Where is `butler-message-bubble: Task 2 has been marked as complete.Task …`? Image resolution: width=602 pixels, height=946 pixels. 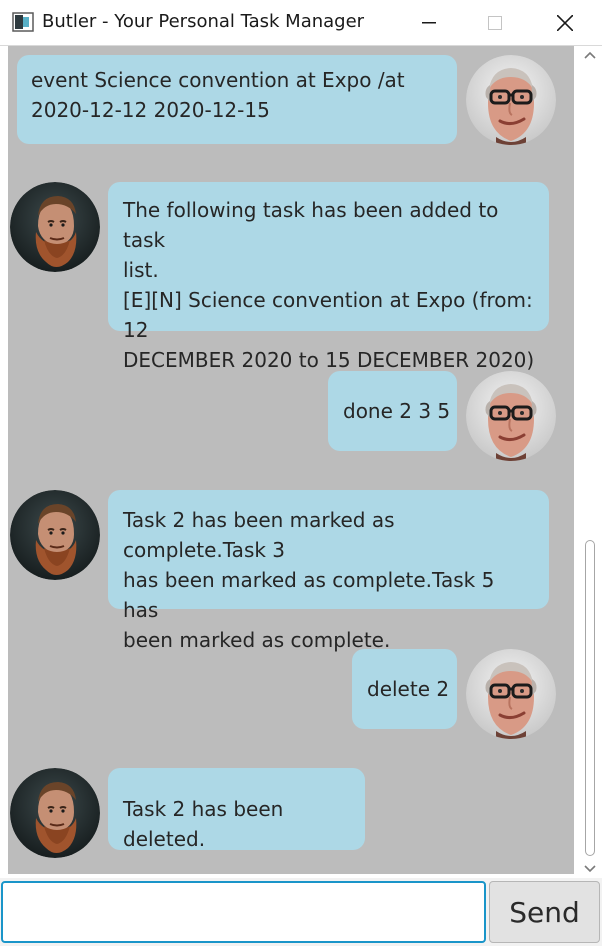
butler-message-bubble: Task 2 has been marked as complete.Task … is located at coordinates (328, 571).